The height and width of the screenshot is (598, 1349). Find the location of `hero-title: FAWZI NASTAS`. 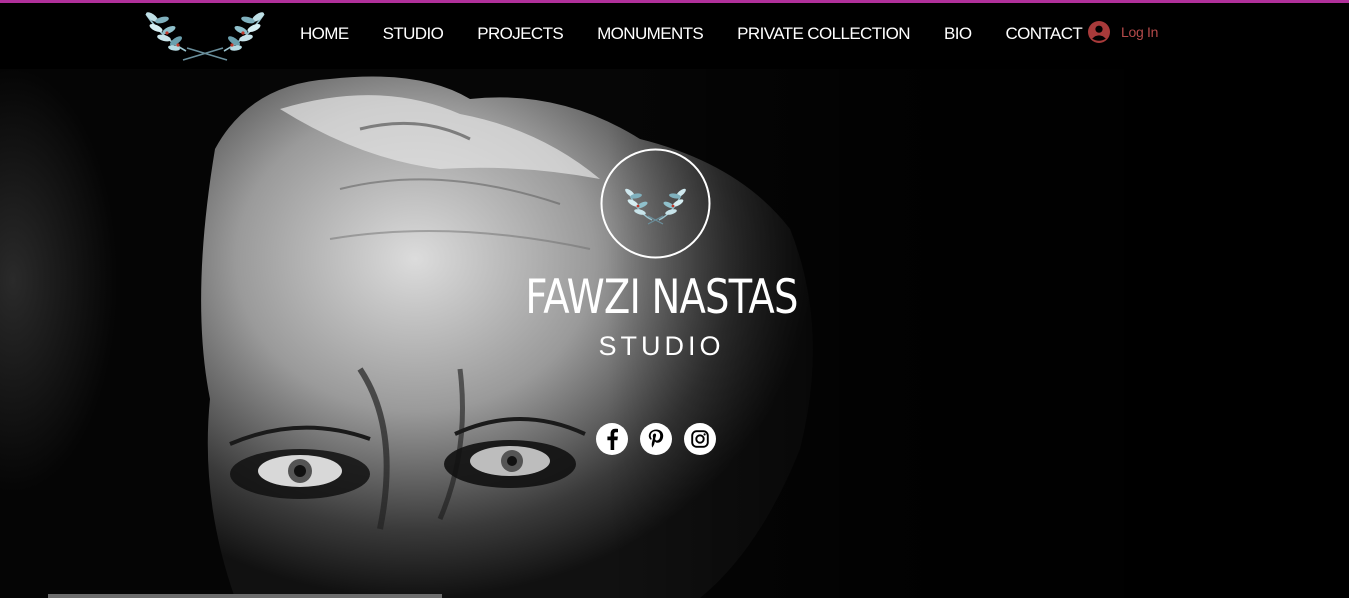

hero-title: FAWZI NASTAS is located at coordinates (661, 297).